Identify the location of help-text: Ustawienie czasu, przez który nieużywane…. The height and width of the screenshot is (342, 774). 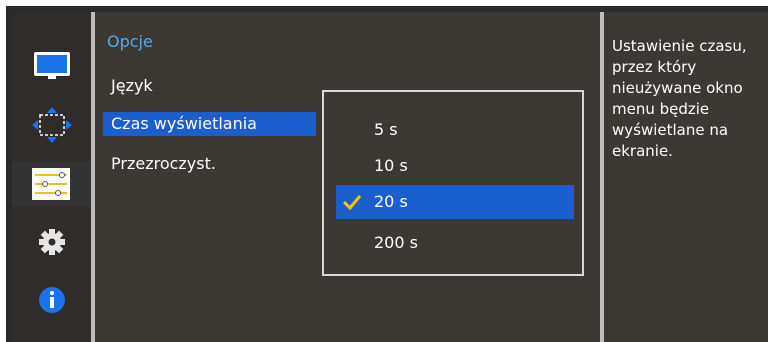
(679, 98).